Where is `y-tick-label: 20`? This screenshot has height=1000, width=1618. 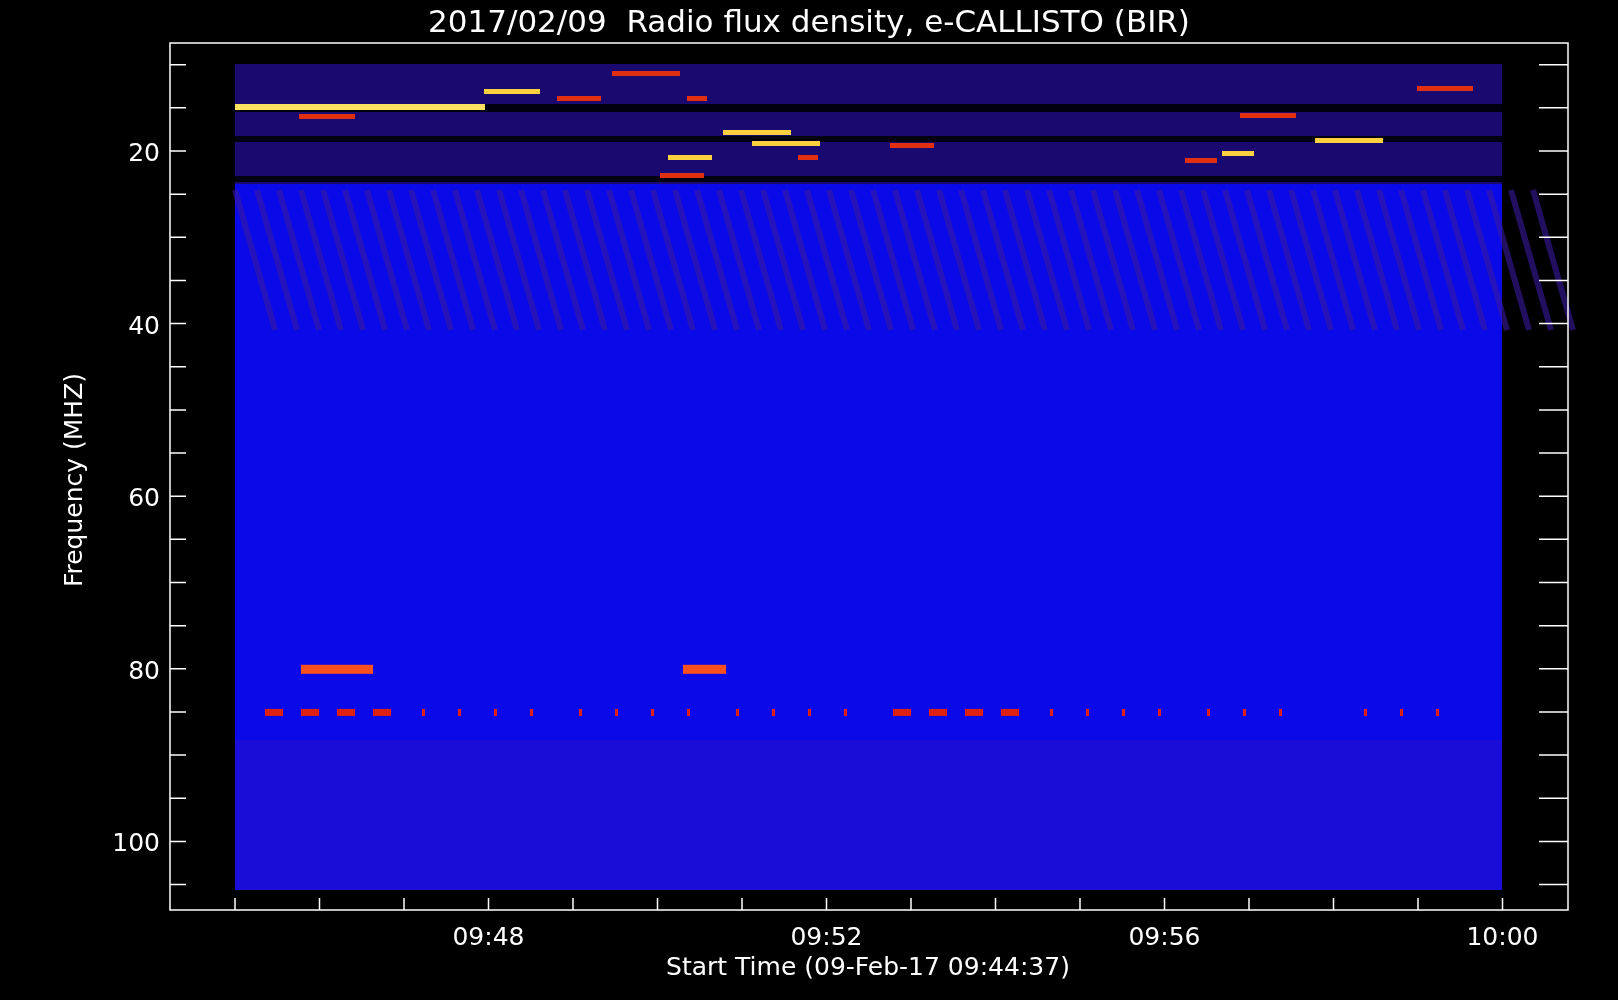
y-tick-label: 20 is located at coordinates (144, 152).